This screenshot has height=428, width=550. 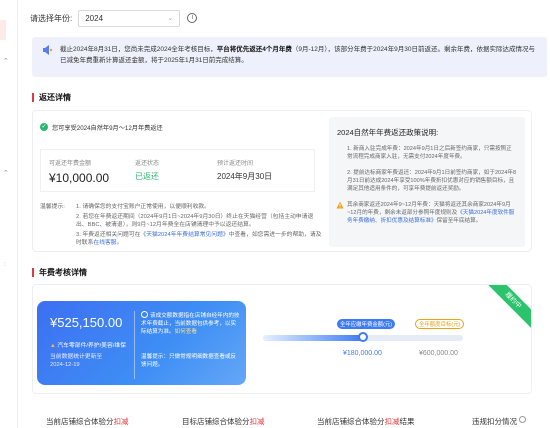 What do you see at coordinates (254, 49) in the screenshot?
I see `notice-bold: 平台将优先返还4个月年费` at bounding box center [254, 49].